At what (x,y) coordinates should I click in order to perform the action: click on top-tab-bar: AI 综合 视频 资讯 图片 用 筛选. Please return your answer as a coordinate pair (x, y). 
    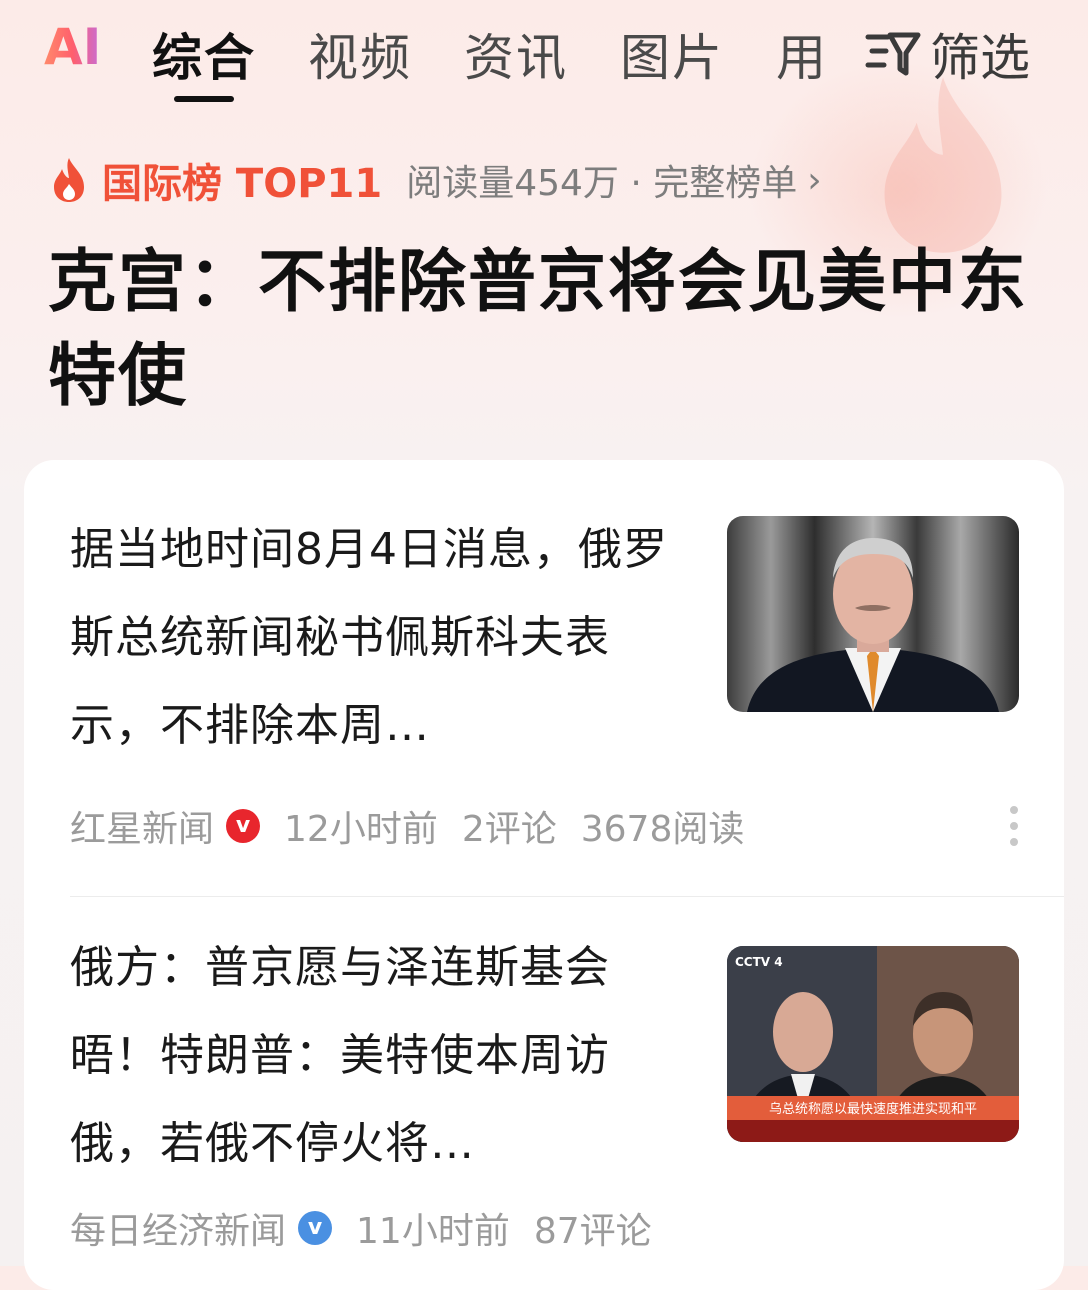
    Looking at the image, I should click on (544, 55).